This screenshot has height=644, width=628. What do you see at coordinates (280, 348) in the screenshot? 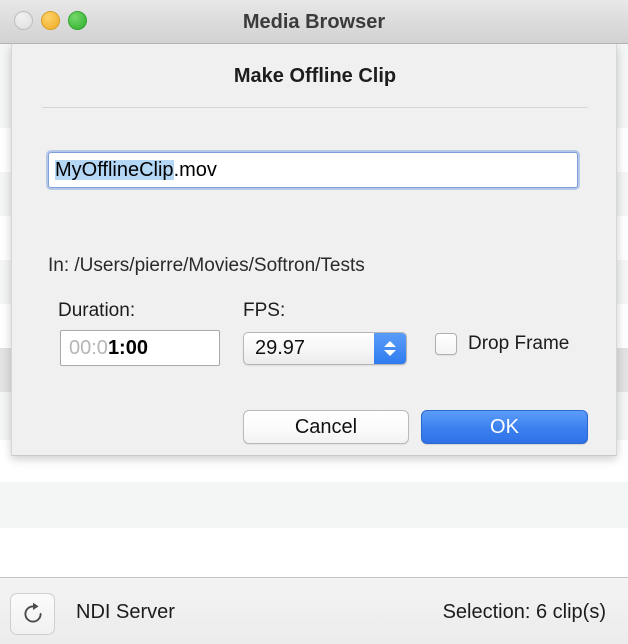
I see `fps-selected-value: 29.97` at bounding box center [280, 348].